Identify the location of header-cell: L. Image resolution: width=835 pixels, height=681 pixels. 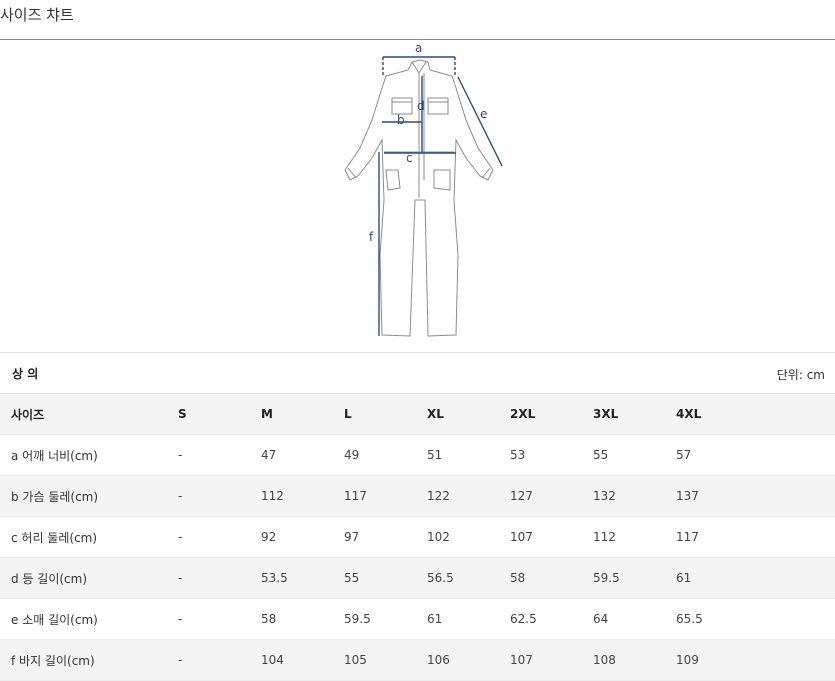
(385, 414).